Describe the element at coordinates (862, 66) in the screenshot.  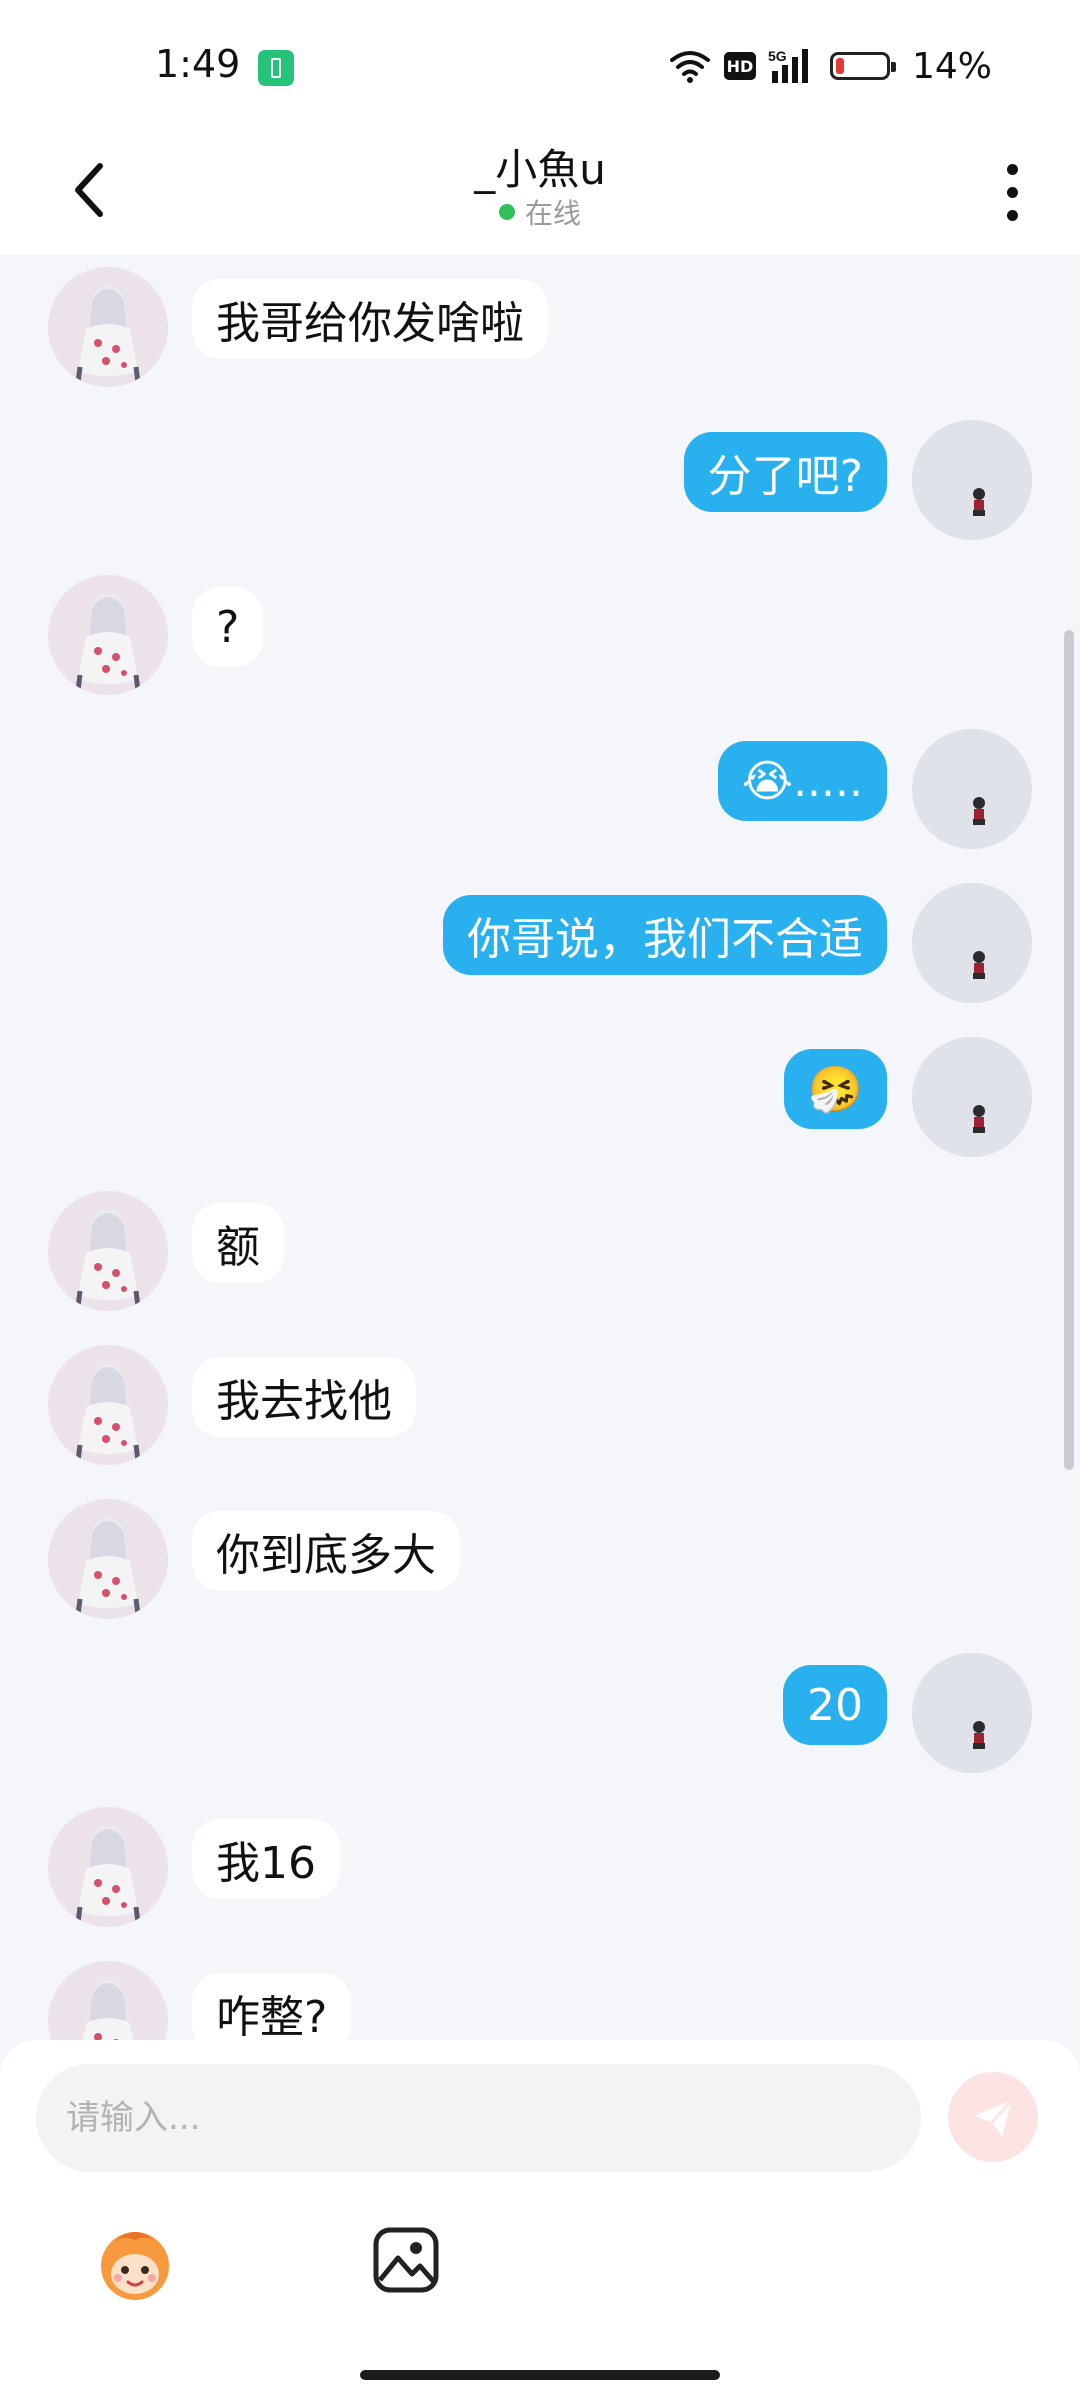
I see `battery-icon` at that location.